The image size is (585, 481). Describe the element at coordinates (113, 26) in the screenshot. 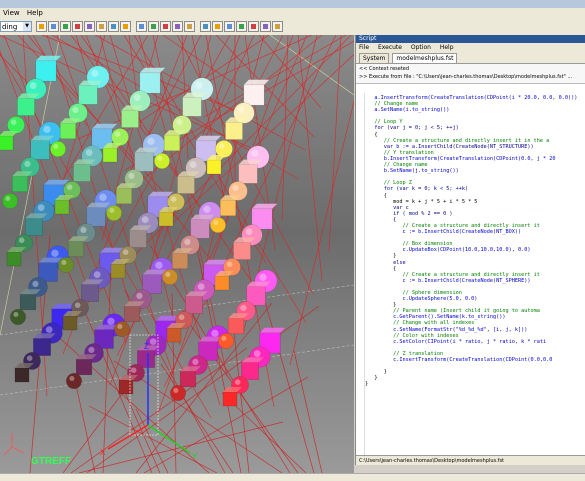

I see `sphere-button` at that location.